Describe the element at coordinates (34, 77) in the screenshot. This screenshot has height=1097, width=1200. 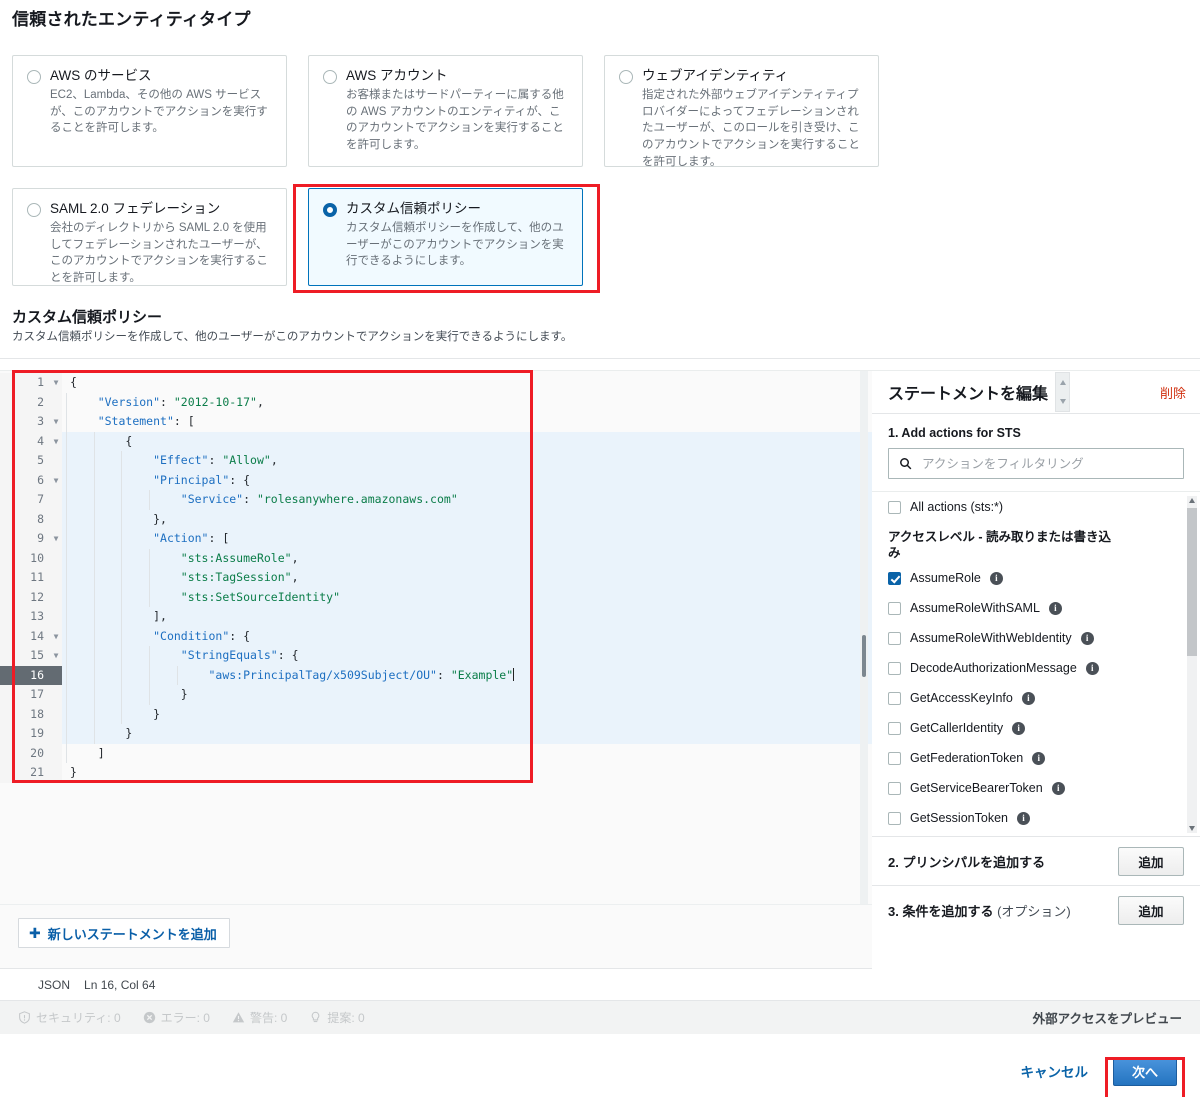
I see `radio-aws-service` at that location.